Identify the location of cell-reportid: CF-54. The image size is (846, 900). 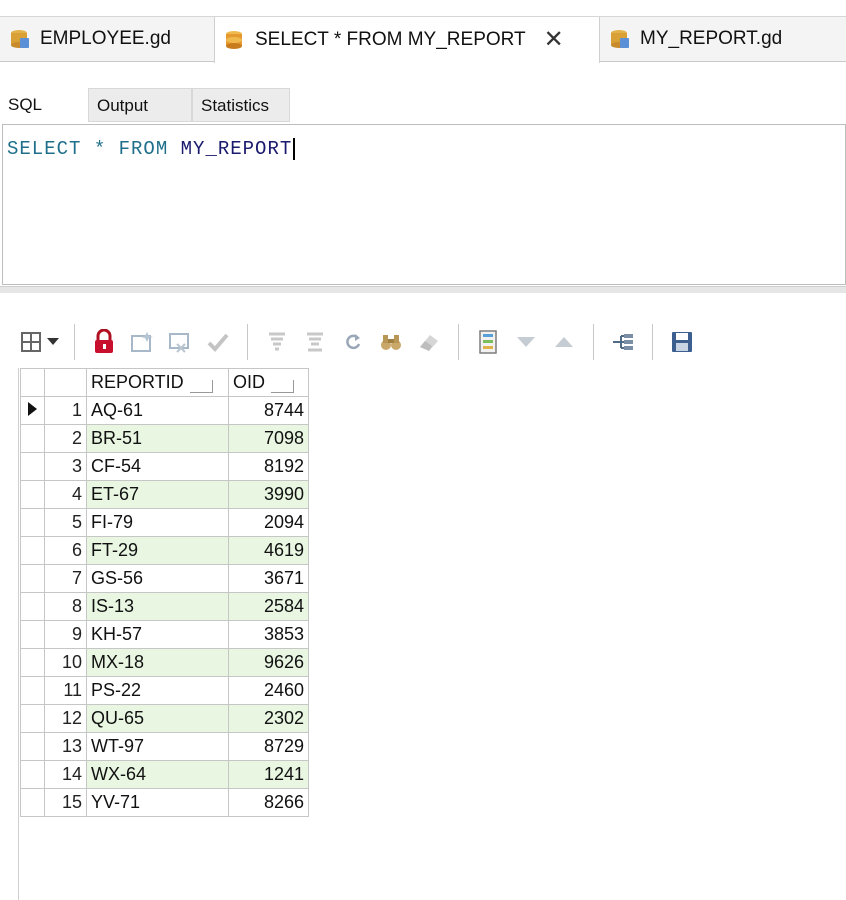
(157, 466).